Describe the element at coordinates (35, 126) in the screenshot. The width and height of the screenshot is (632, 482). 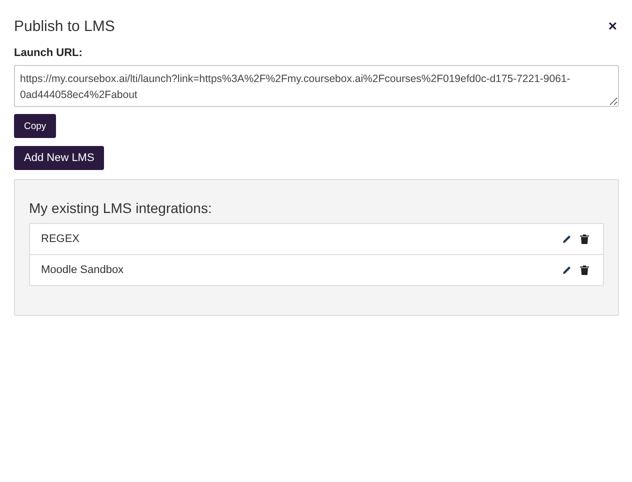
I see `copy-button: Copy` at that location.